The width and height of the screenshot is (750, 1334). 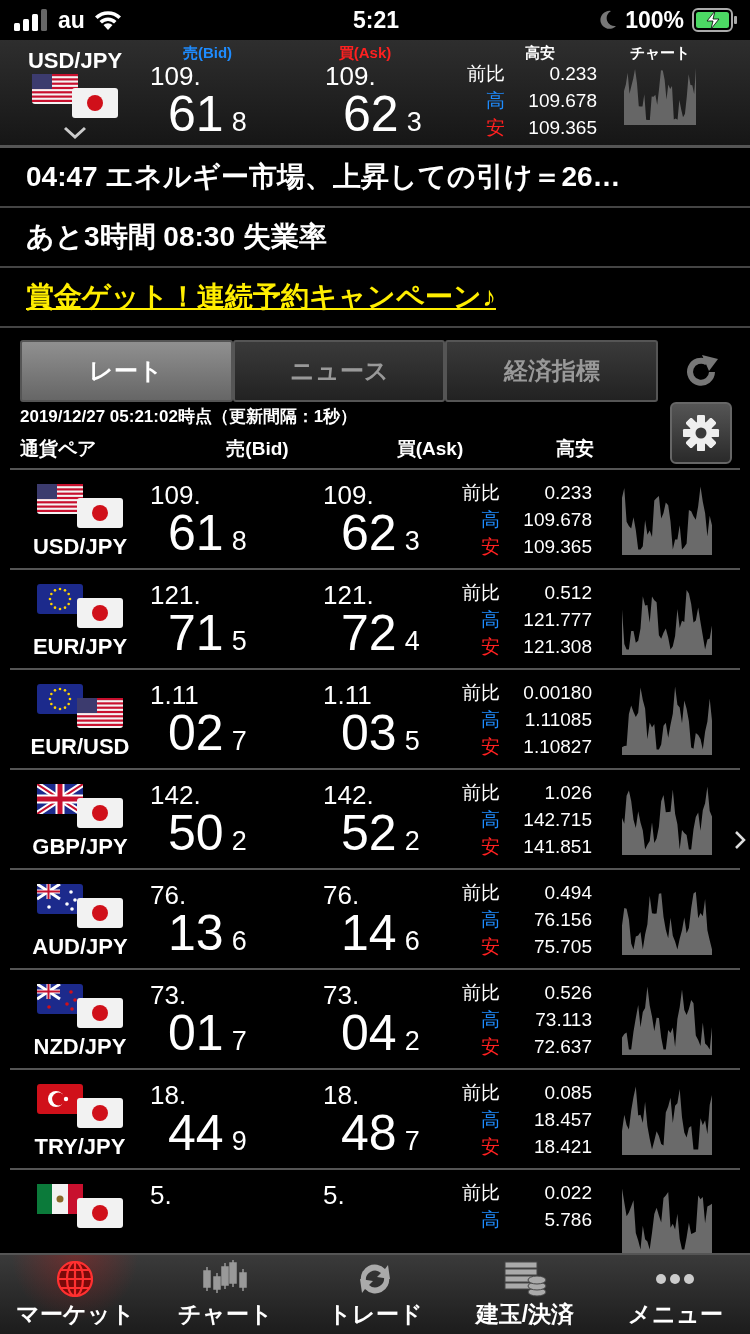 What do you see at coordinates (225, 1294) in the screenshot?
I see `nav-tab: チャート` at bounding box center [225, 1294].